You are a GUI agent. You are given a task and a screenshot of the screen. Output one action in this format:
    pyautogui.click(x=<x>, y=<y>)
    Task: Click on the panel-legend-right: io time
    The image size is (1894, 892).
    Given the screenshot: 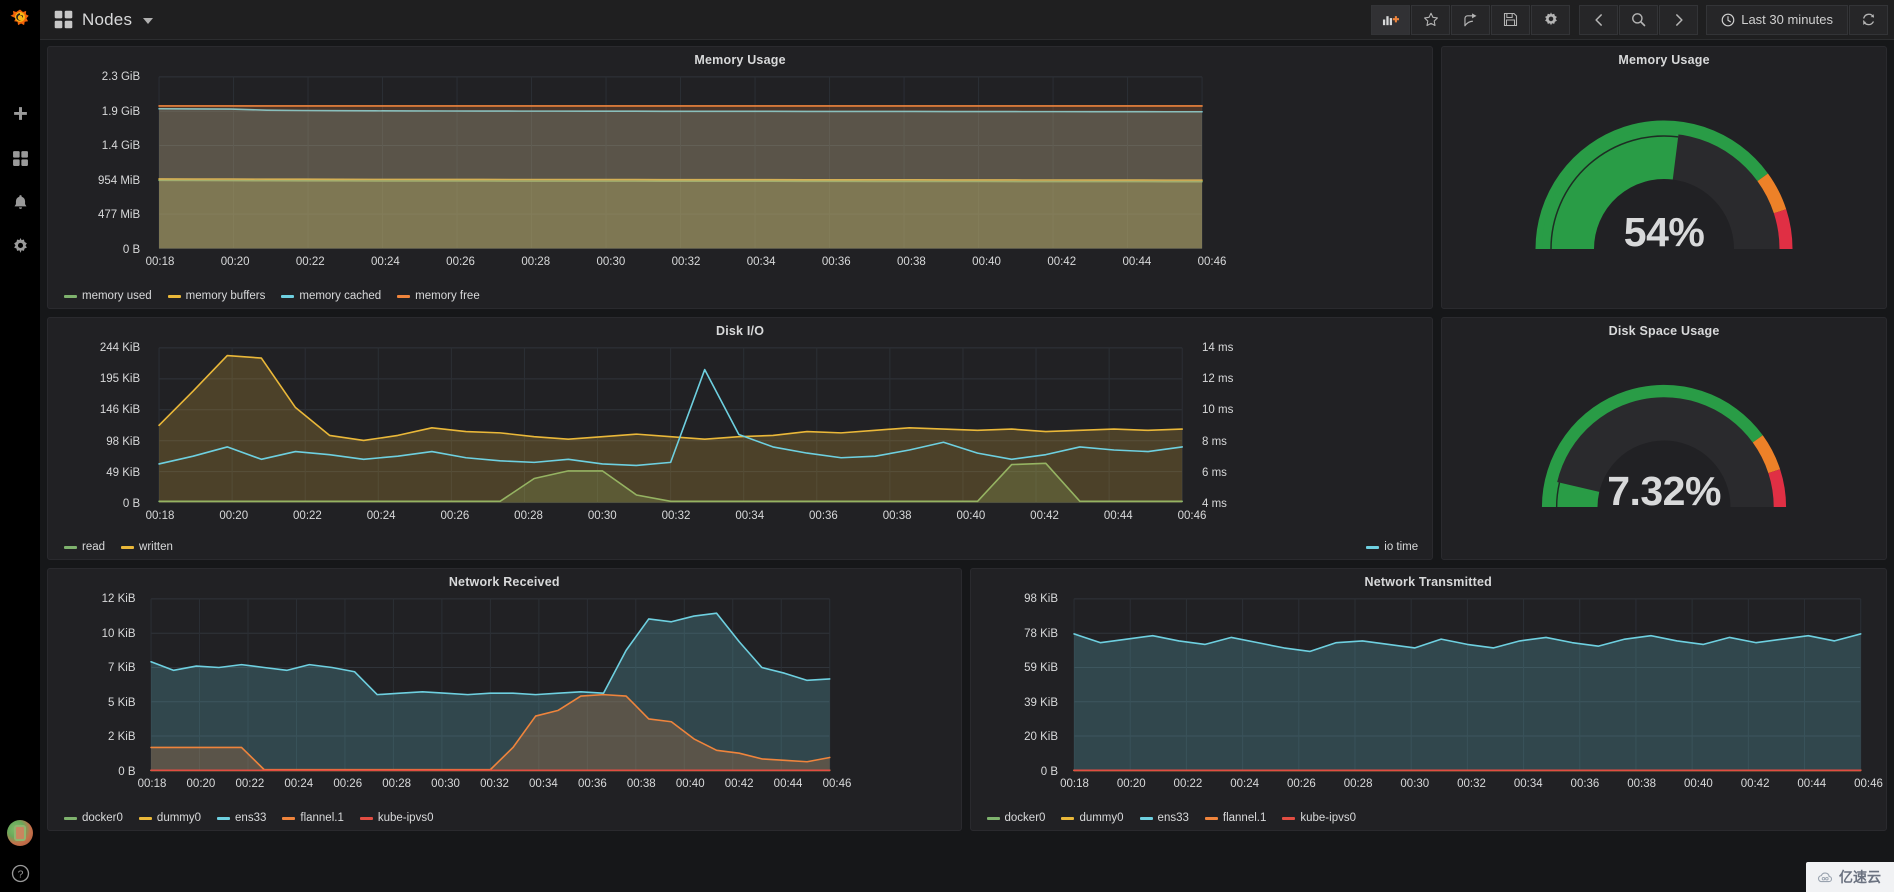 What is the action you would take?
    pyautogui.click(x=1391, y=548)
    